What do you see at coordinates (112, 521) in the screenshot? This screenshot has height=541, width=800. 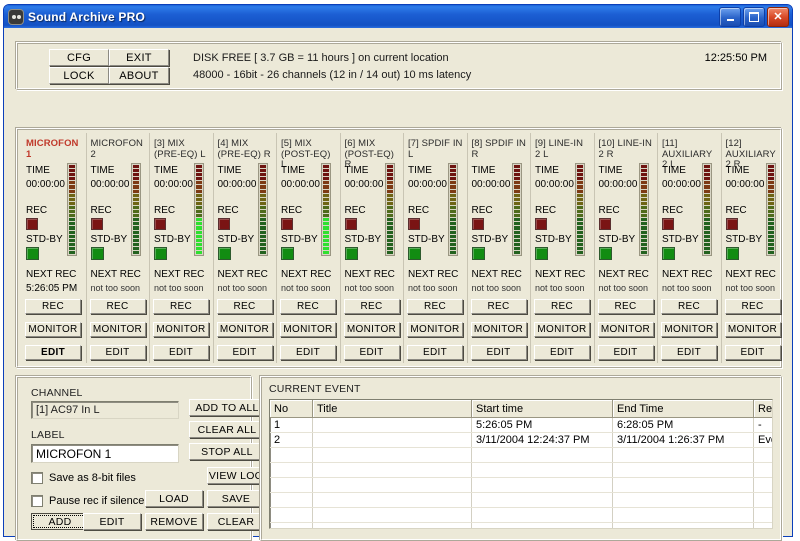 I see `edit-button: EDIT` at bounding box center [112, 521].